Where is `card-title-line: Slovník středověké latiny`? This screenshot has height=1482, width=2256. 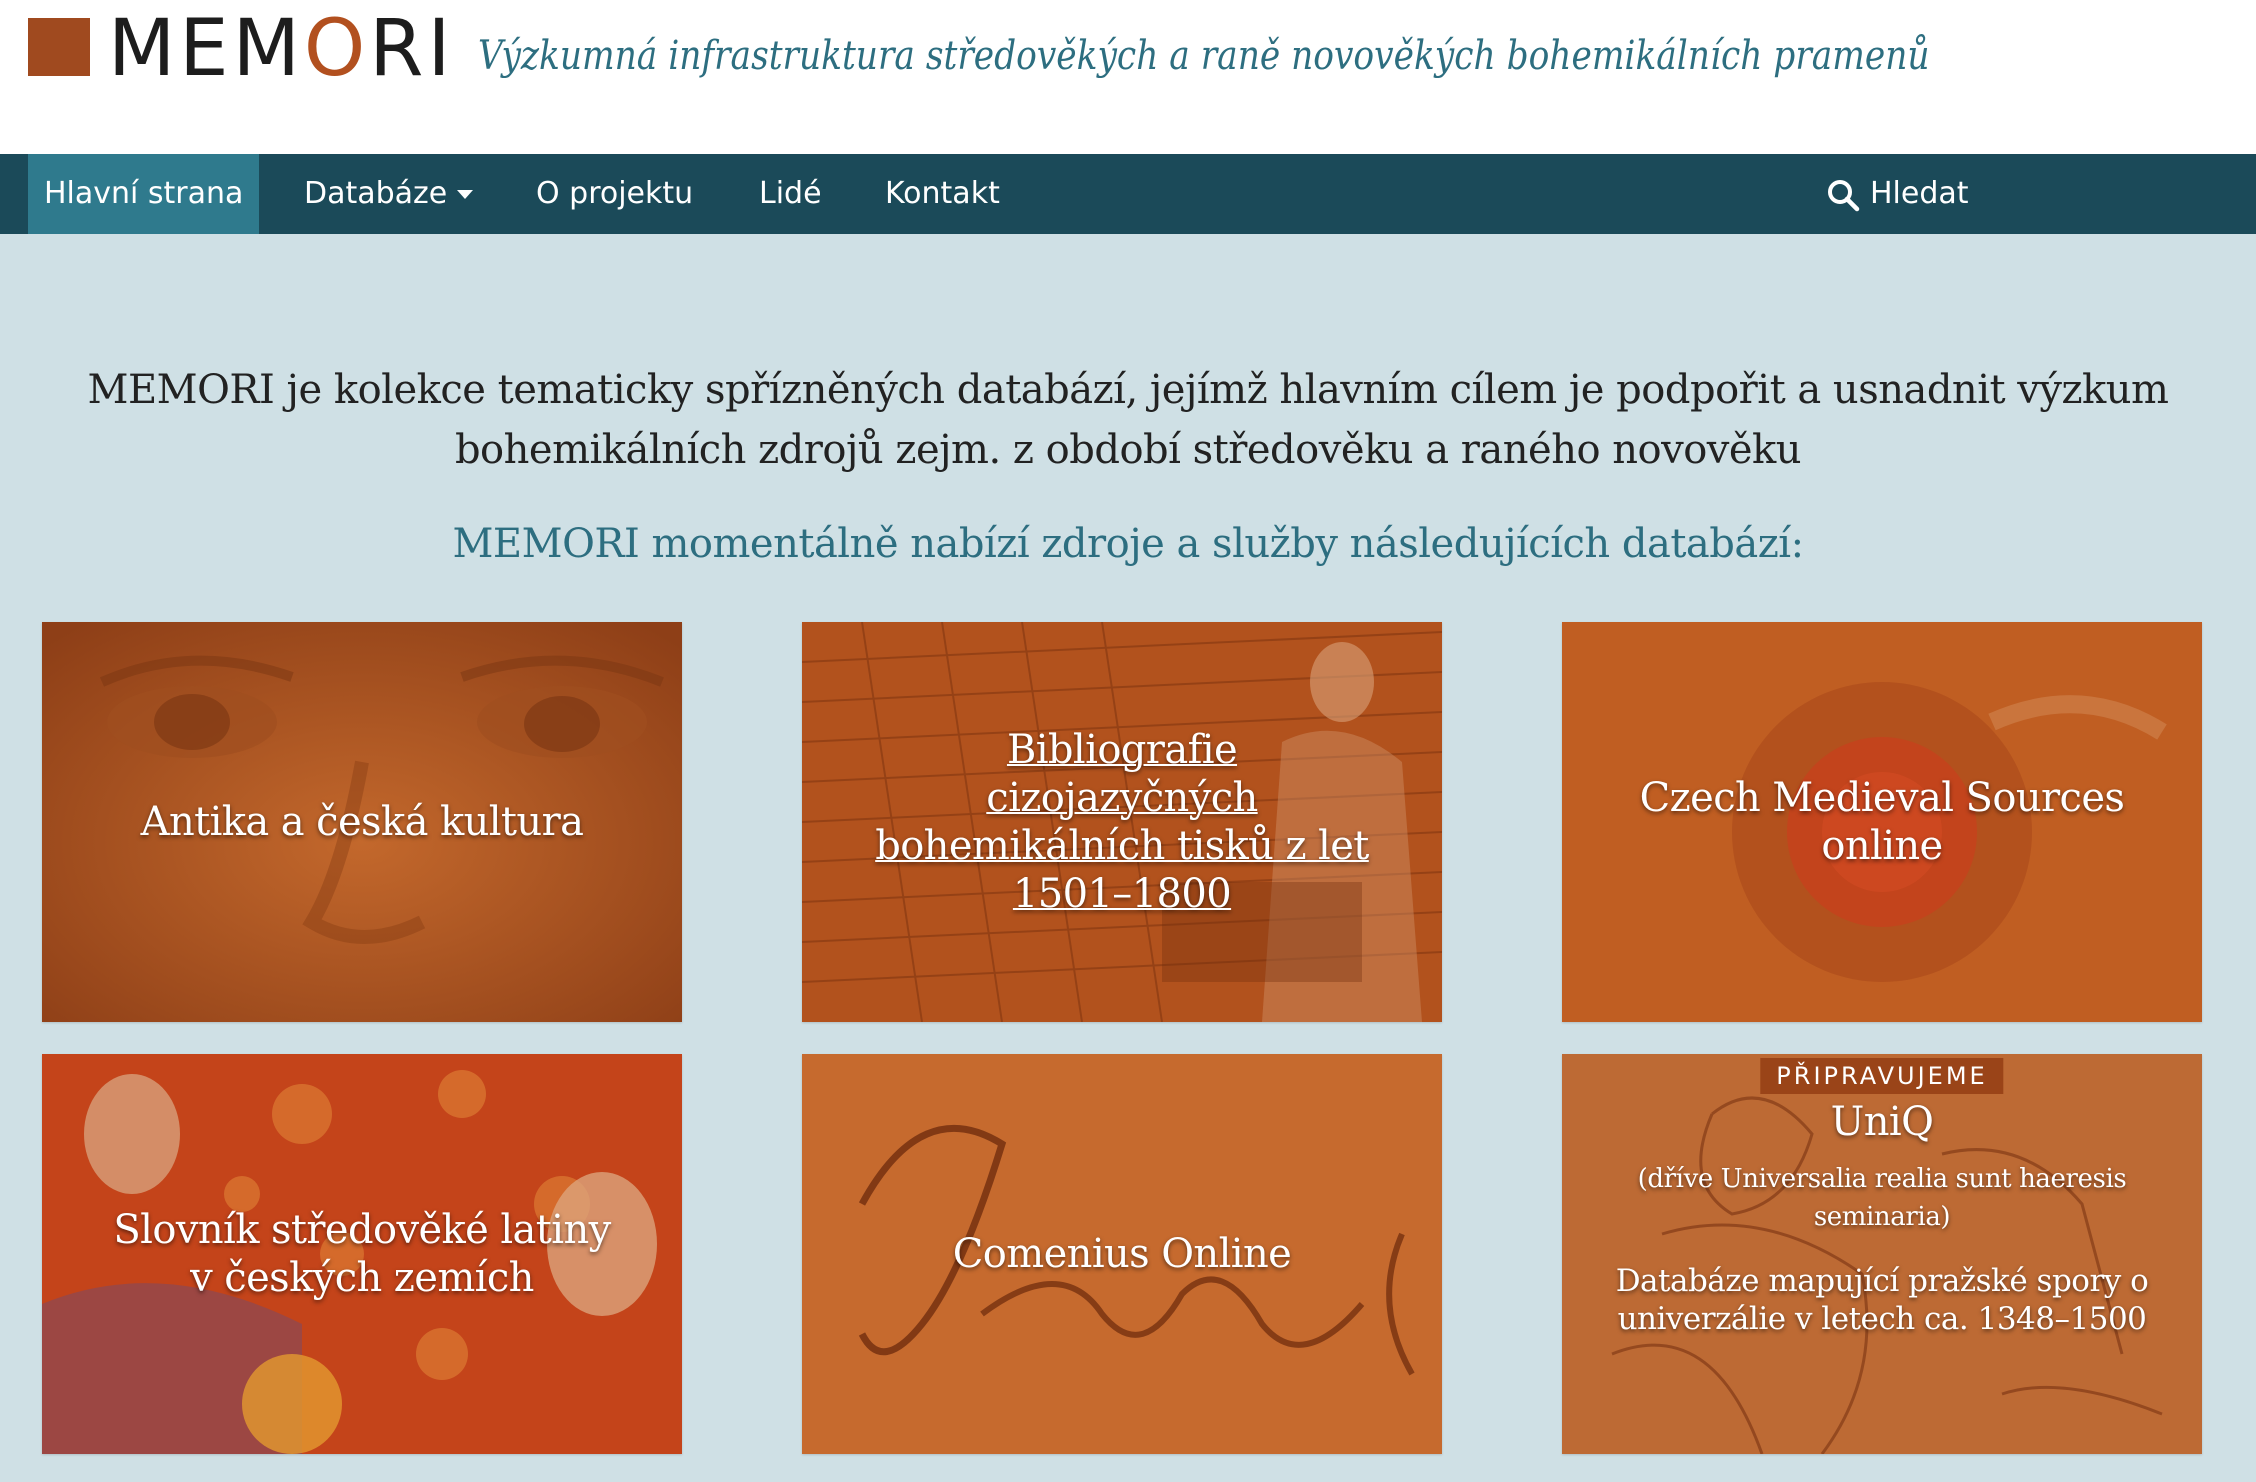
card-title-line: Slovník středověké latiny is located at coordinates (362, 1230).